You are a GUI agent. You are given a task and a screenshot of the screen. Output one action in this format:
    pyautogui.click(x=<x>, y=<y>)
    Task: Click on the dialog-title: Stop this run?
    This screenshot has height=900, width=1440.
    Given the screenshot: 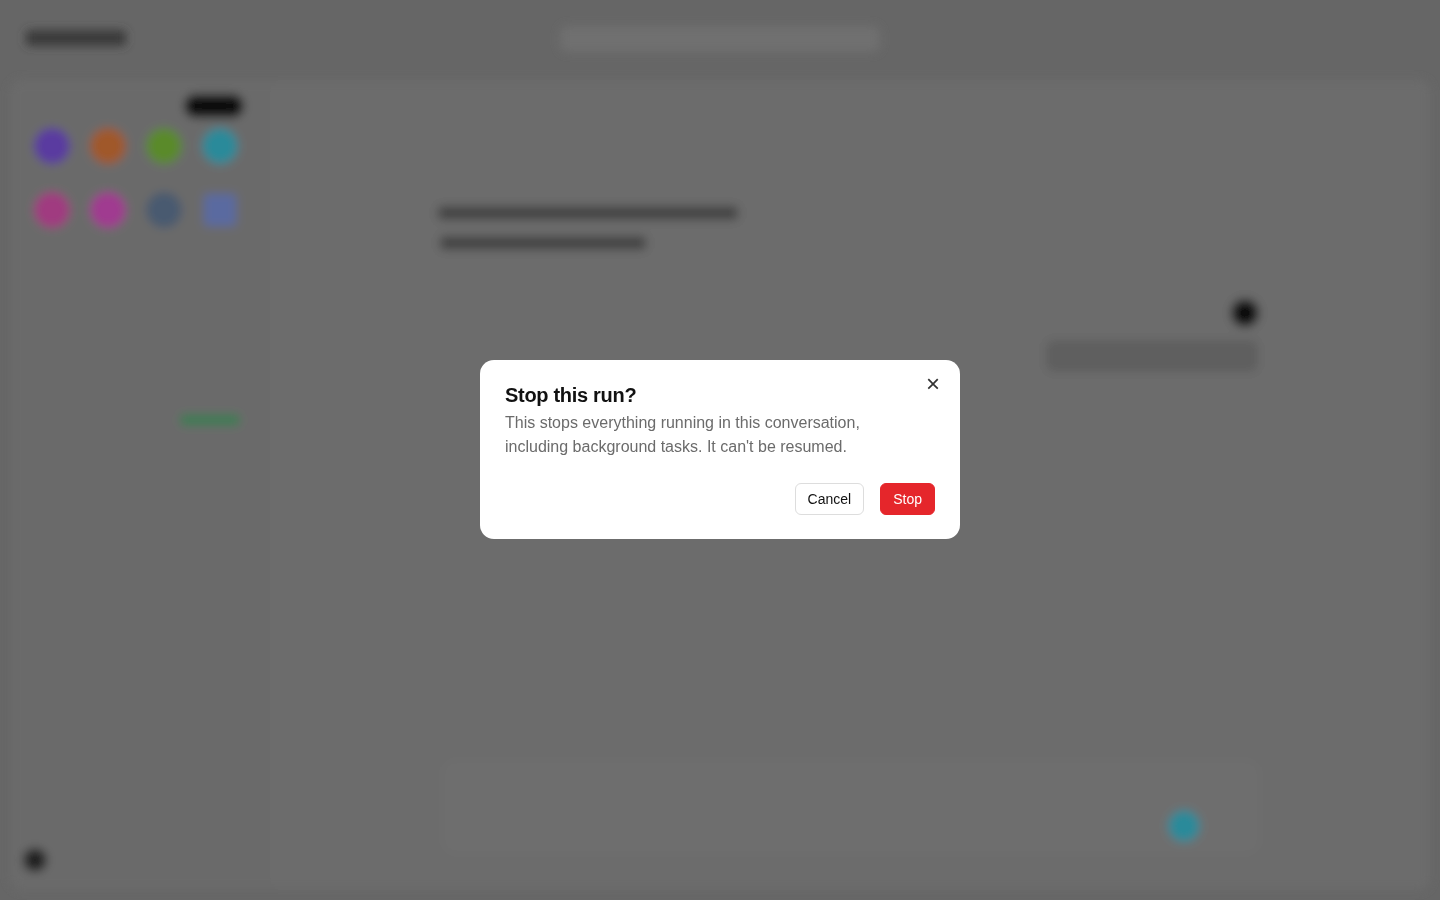 What is the action you would take?
    pyautogui.click(x=571, y=395)
    